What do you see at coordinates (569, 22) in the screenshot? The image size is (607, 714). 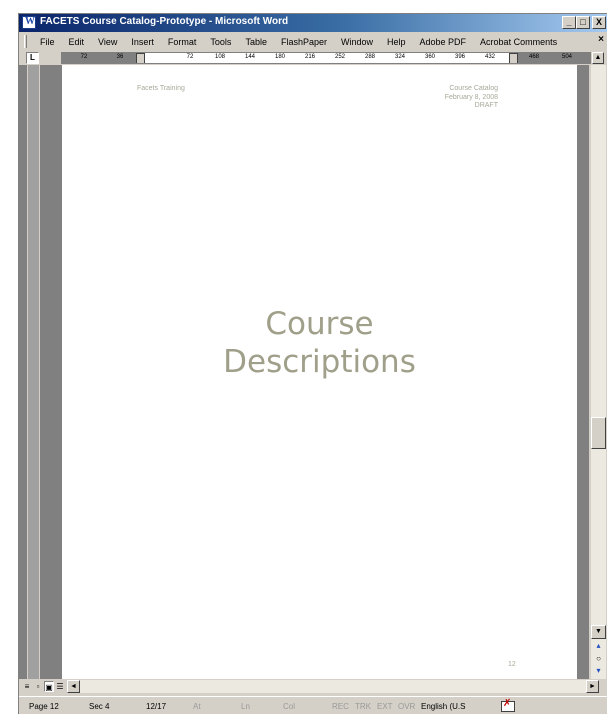 I see `minimize-button: _` at bounding box center [569, 22].